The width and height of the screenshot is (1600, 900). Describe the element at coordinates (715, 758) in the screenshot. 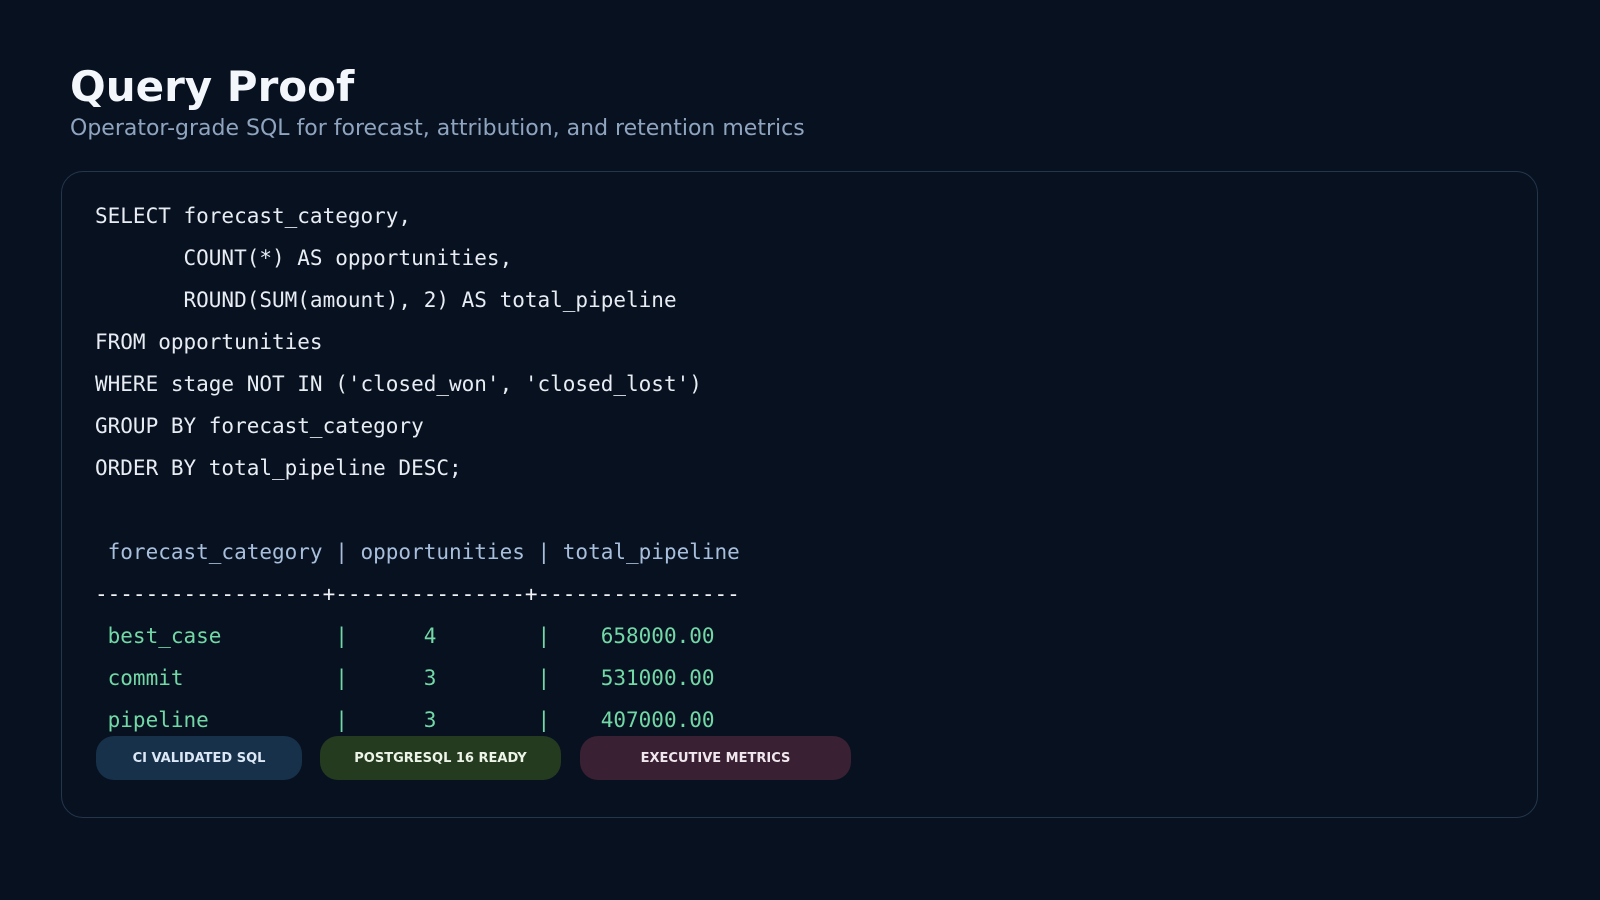

I see `executive-metrics-badge: EXECUTIVE METRICS` at that location.